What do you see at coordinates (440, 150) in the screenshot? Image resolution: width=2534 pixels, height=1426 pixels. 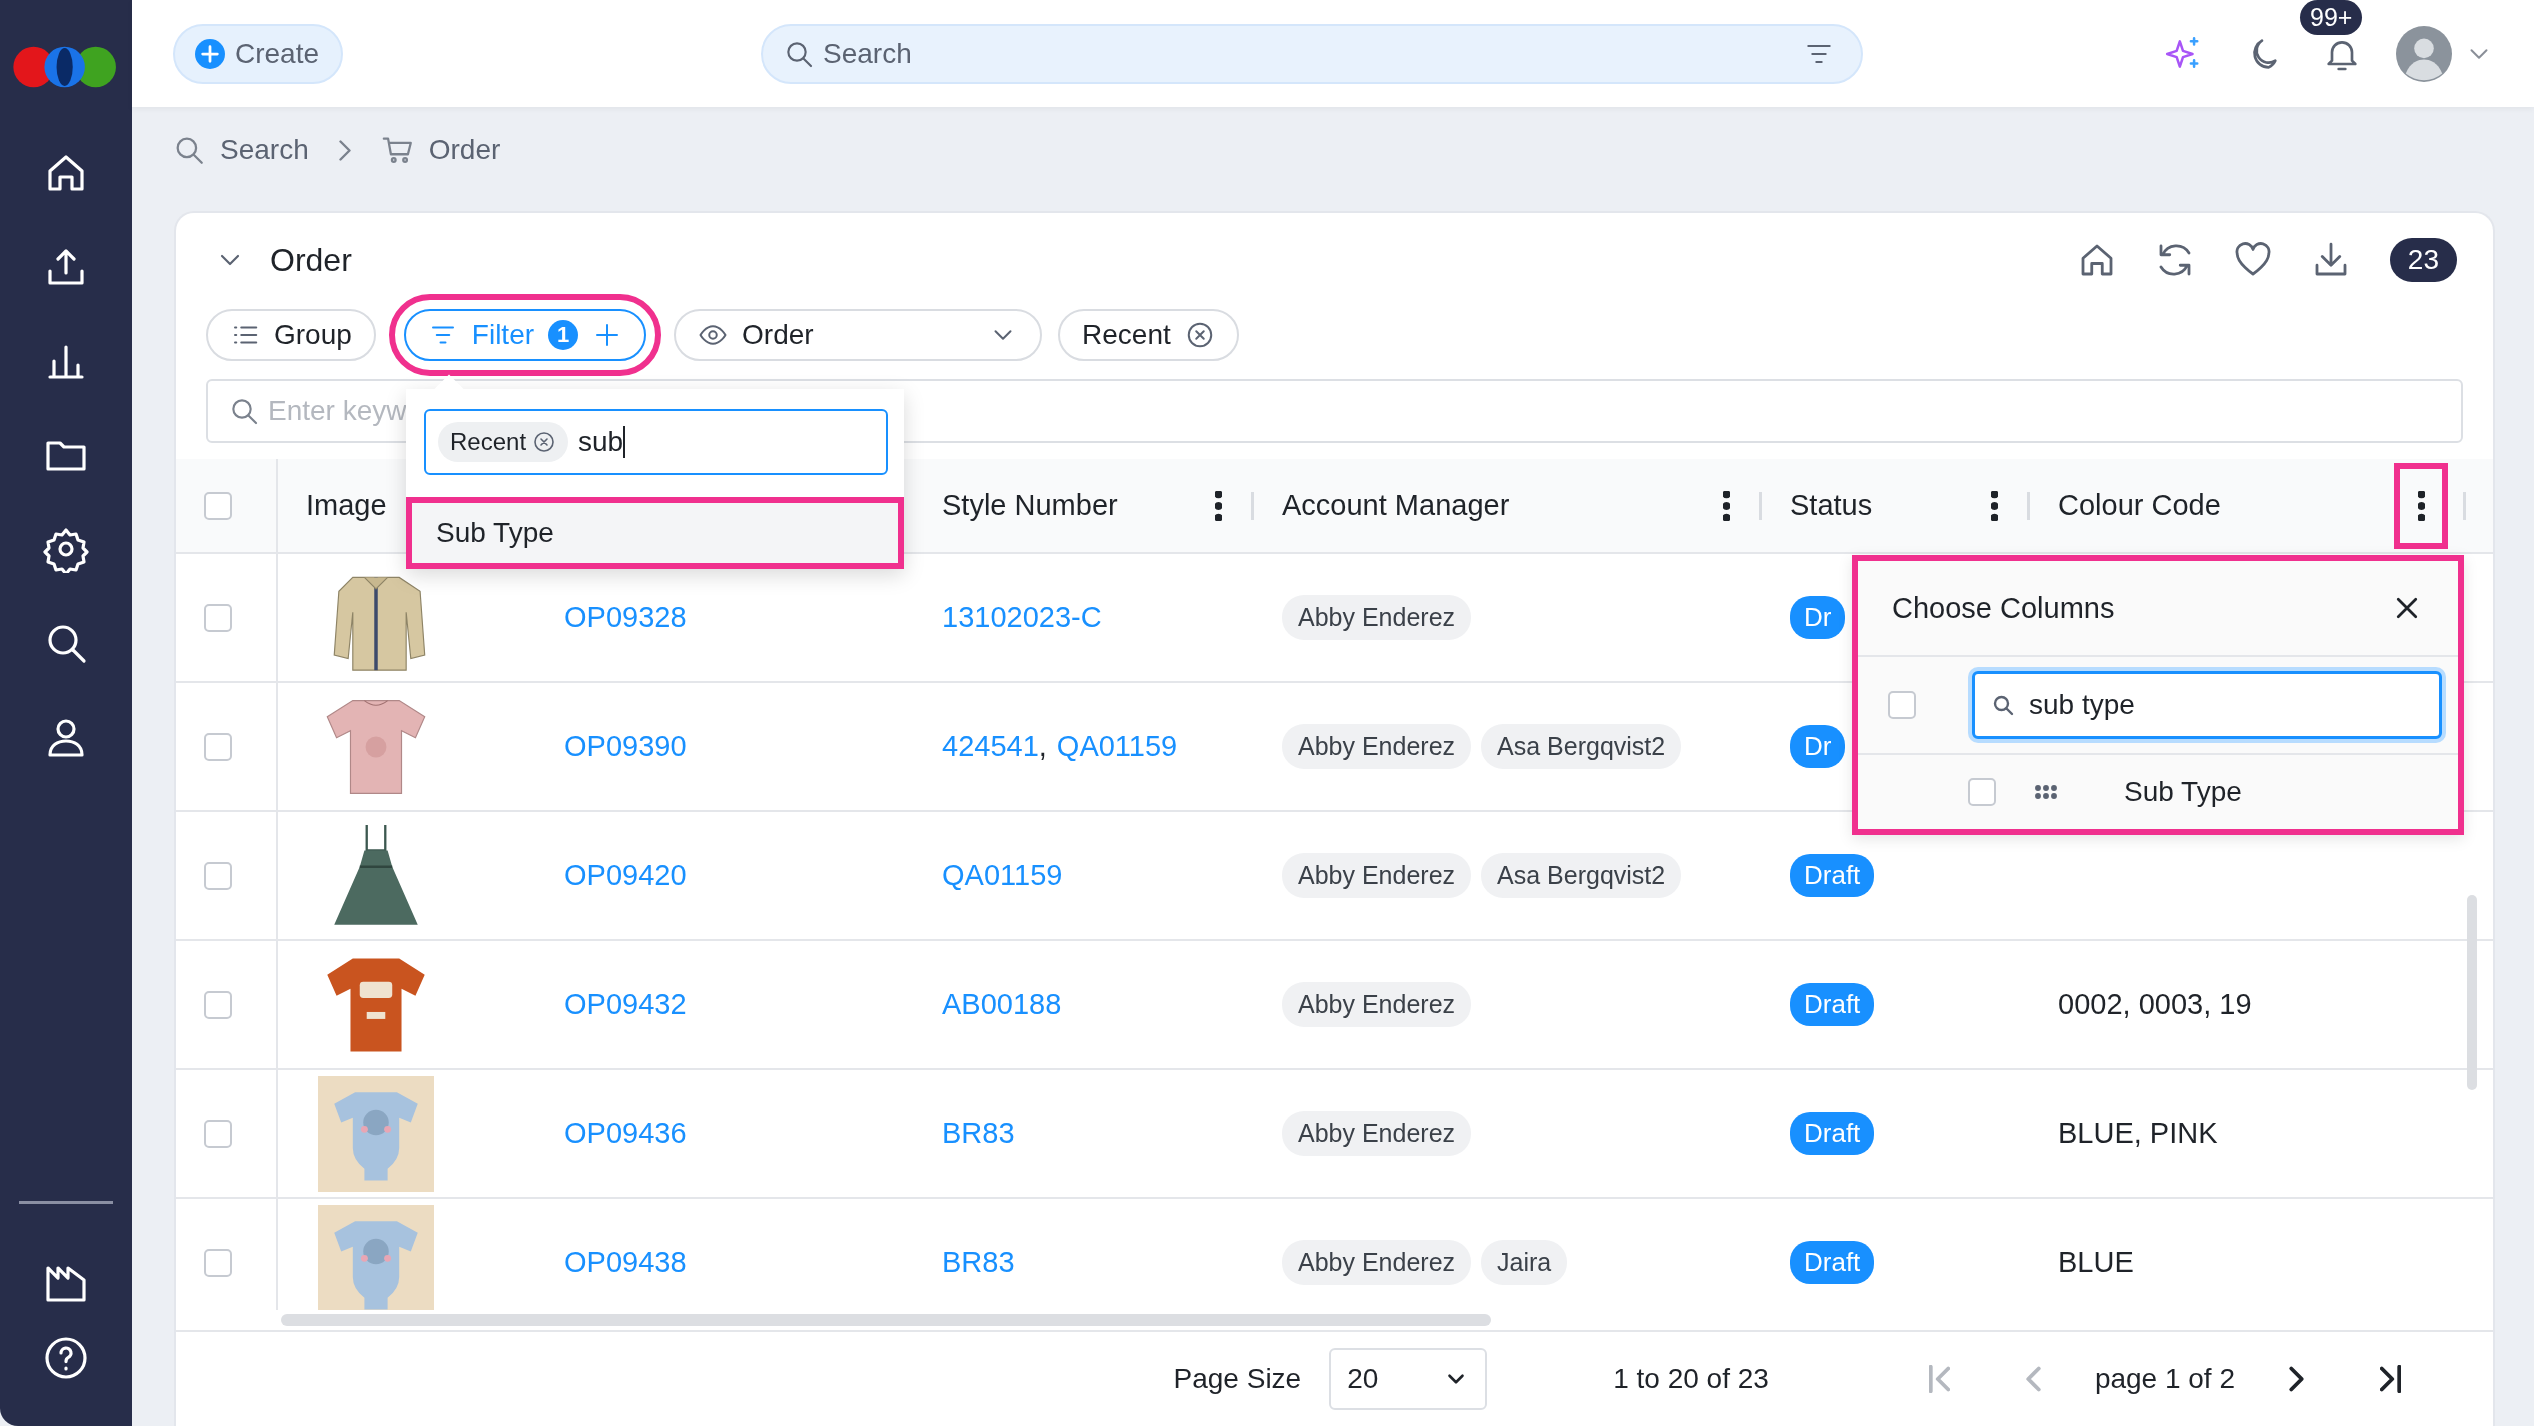 I see `breadcrumb-link: Order` at bounding box center [440, 150].